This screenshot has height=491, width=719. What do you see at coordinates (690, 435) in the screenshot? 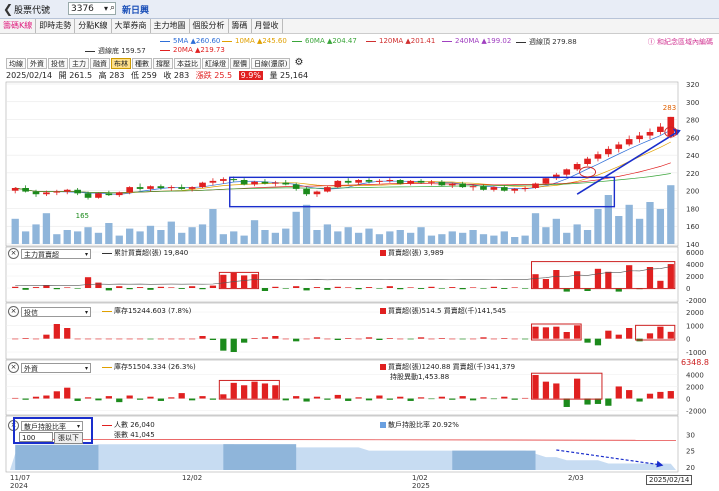
I see `holder-tick-label: 30` at bounding box center [690, 435].